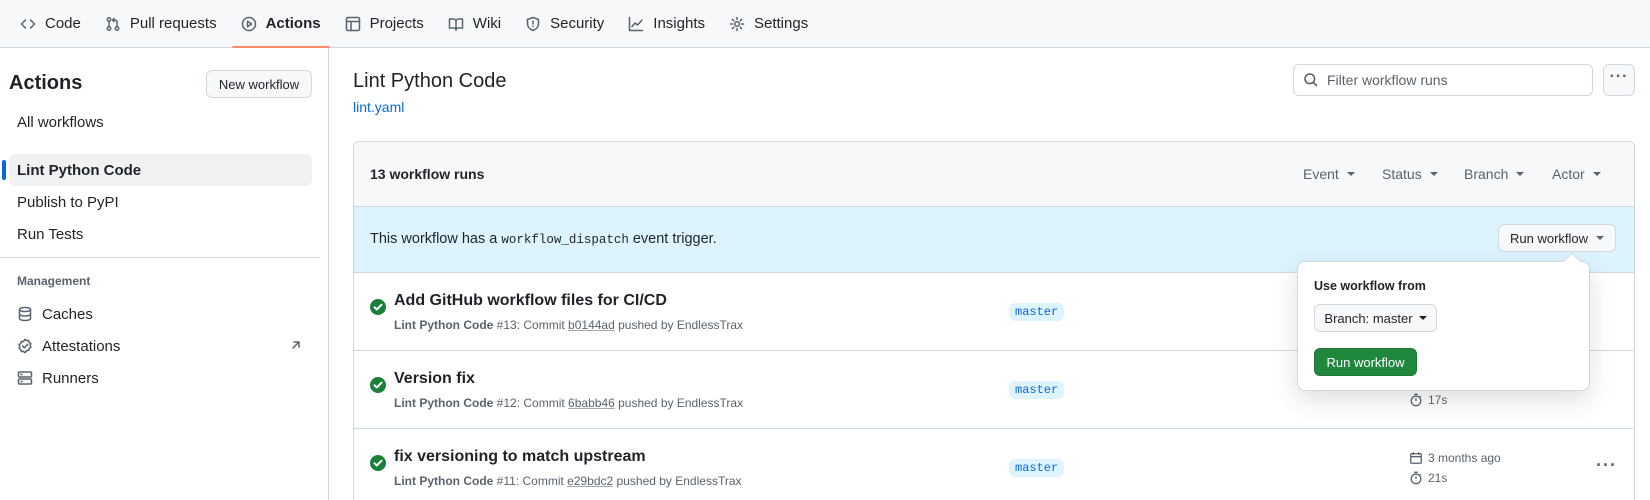  Describe the element at coordinates (1619, 76) in the screenshot. I see `kebab-horizontal-icon: ···` at that location.